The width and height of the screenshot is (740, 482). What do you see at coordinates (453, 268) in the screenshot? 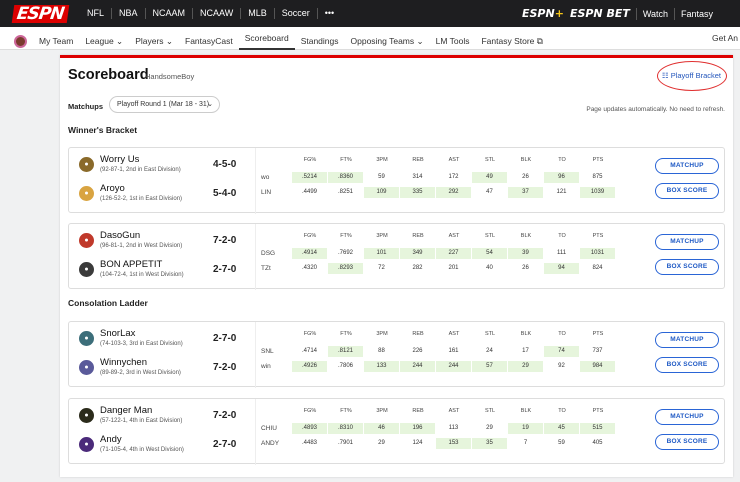
I see `stat-cell: 201` at bounding box center [453, 268].